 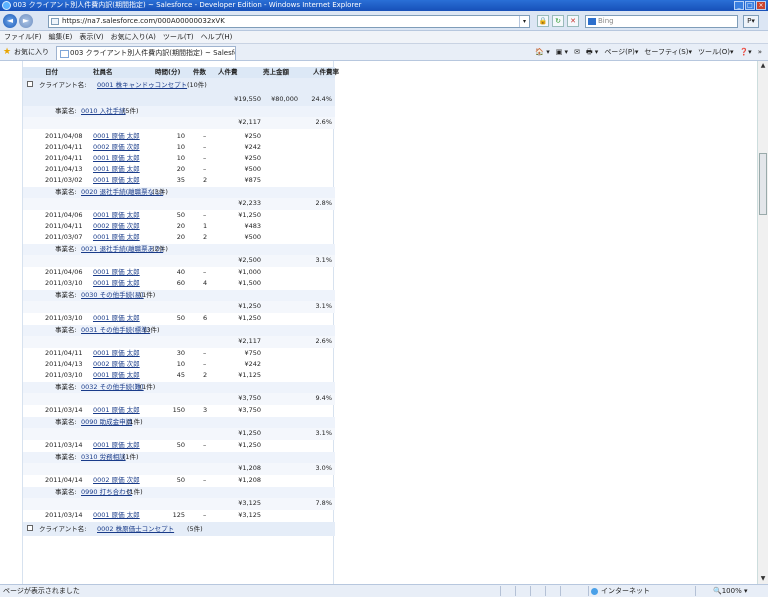 What do you see at coordinates (558, 21) in the screenshot?
I see `refresh-icon: ↻` at bounding box center [558, 21].